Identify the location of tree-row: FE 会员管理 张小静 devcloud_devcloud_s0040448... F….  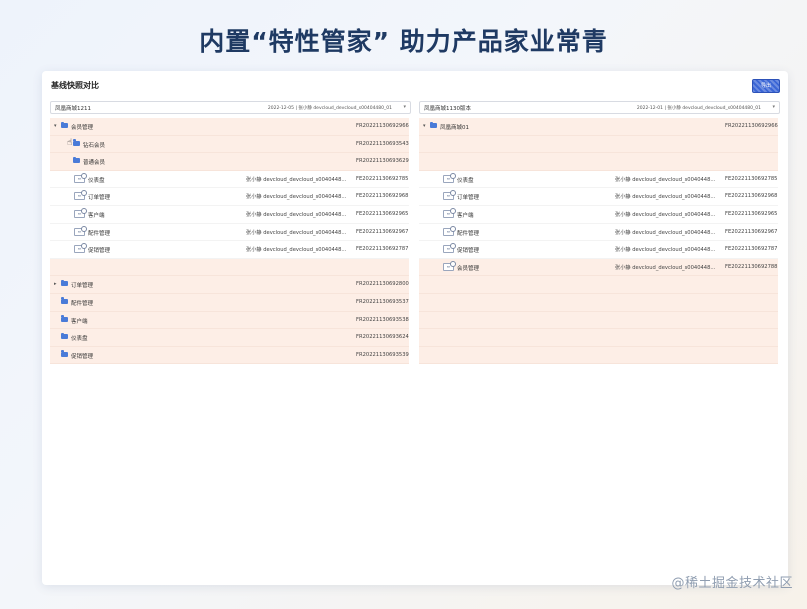
(598, 267).